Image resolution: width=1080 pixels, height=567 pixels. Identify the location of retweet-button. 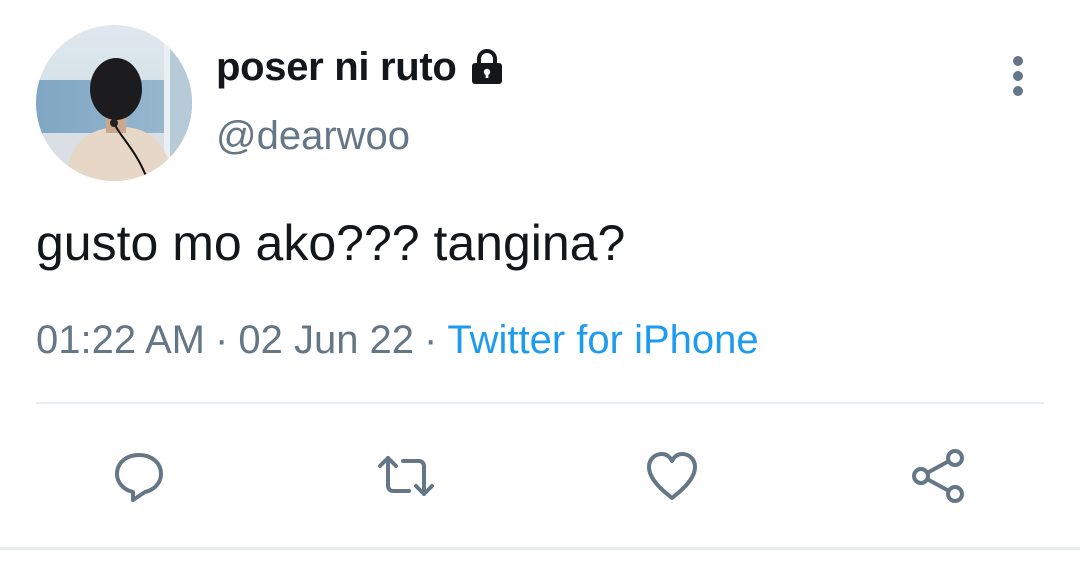
(406, 476).